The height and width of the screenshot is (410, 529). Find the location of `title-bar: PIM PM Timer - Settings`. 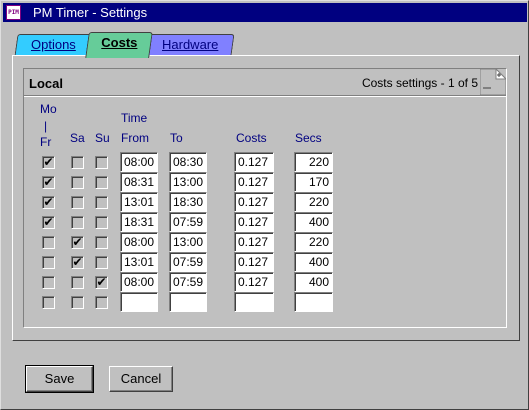

title-bar: PIM PM Timer - Settings is located at coordinates (265, 12).